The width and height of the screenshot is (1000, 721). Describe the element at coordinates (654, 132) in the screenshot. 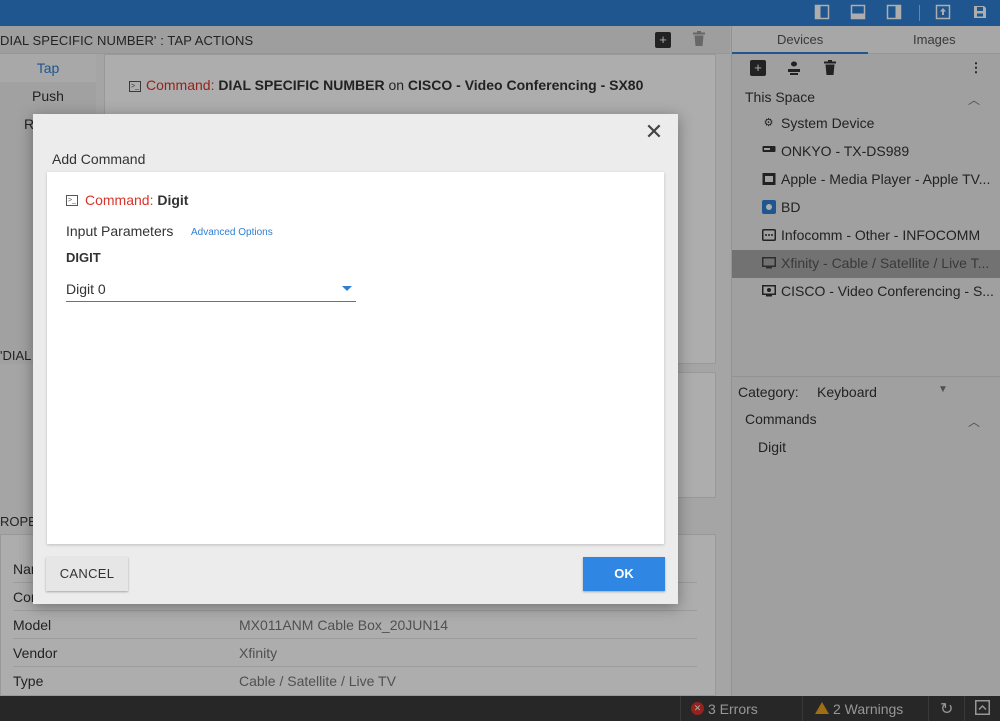

I see `close-icon: ✕` at that location.